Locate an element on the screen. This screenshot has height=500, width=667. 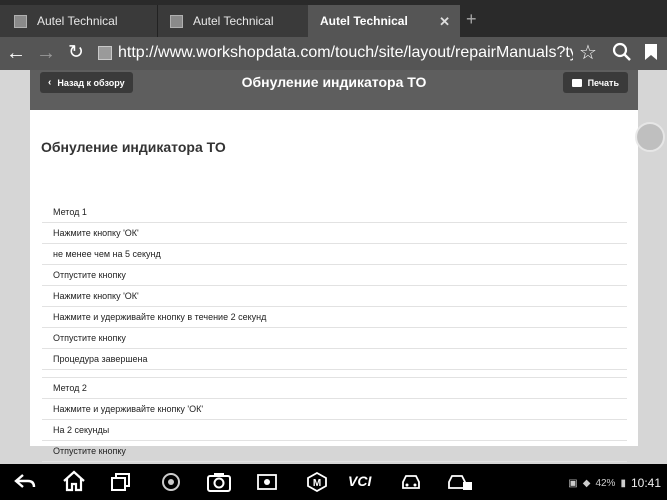
back-icon is located at coordinates (25, 482).